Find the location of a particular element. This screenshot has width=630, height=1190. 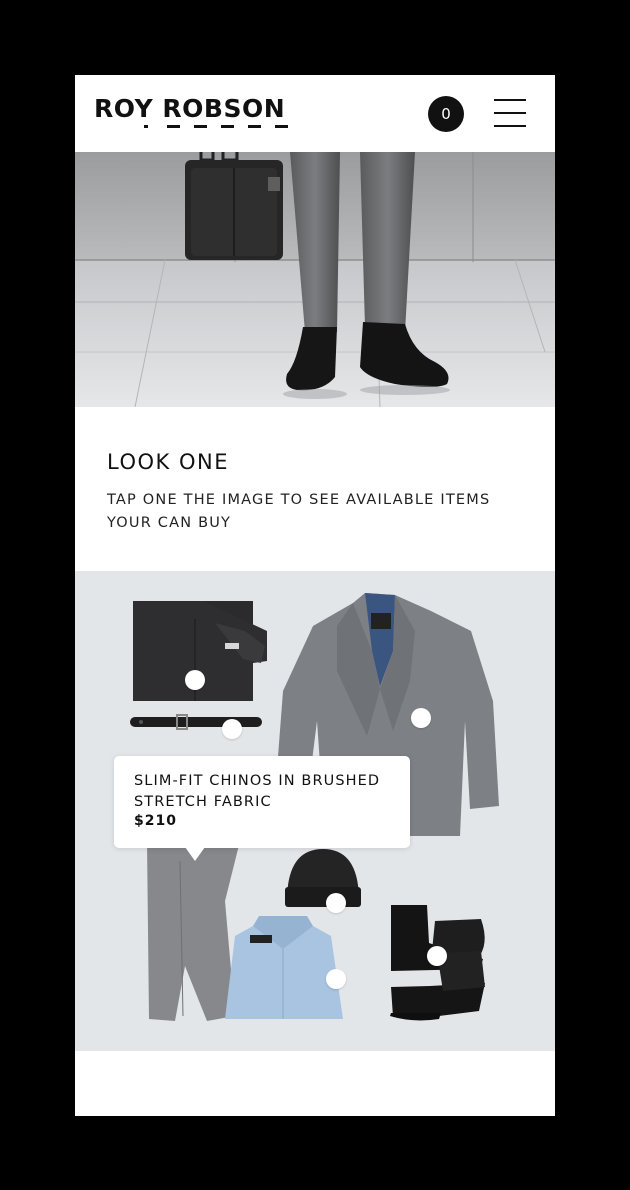

belt-illustration is located at coordinates (196, 722).